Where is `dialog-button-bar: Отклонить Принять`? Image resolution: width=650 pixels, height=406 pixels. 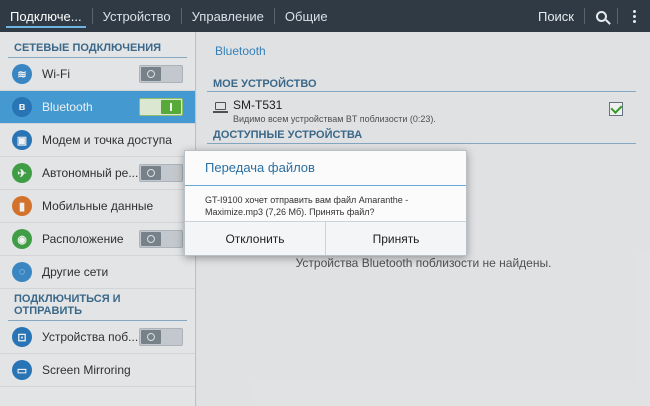
dialog-button-bar: Отклонить Принять is located at coordinates (325, 238).